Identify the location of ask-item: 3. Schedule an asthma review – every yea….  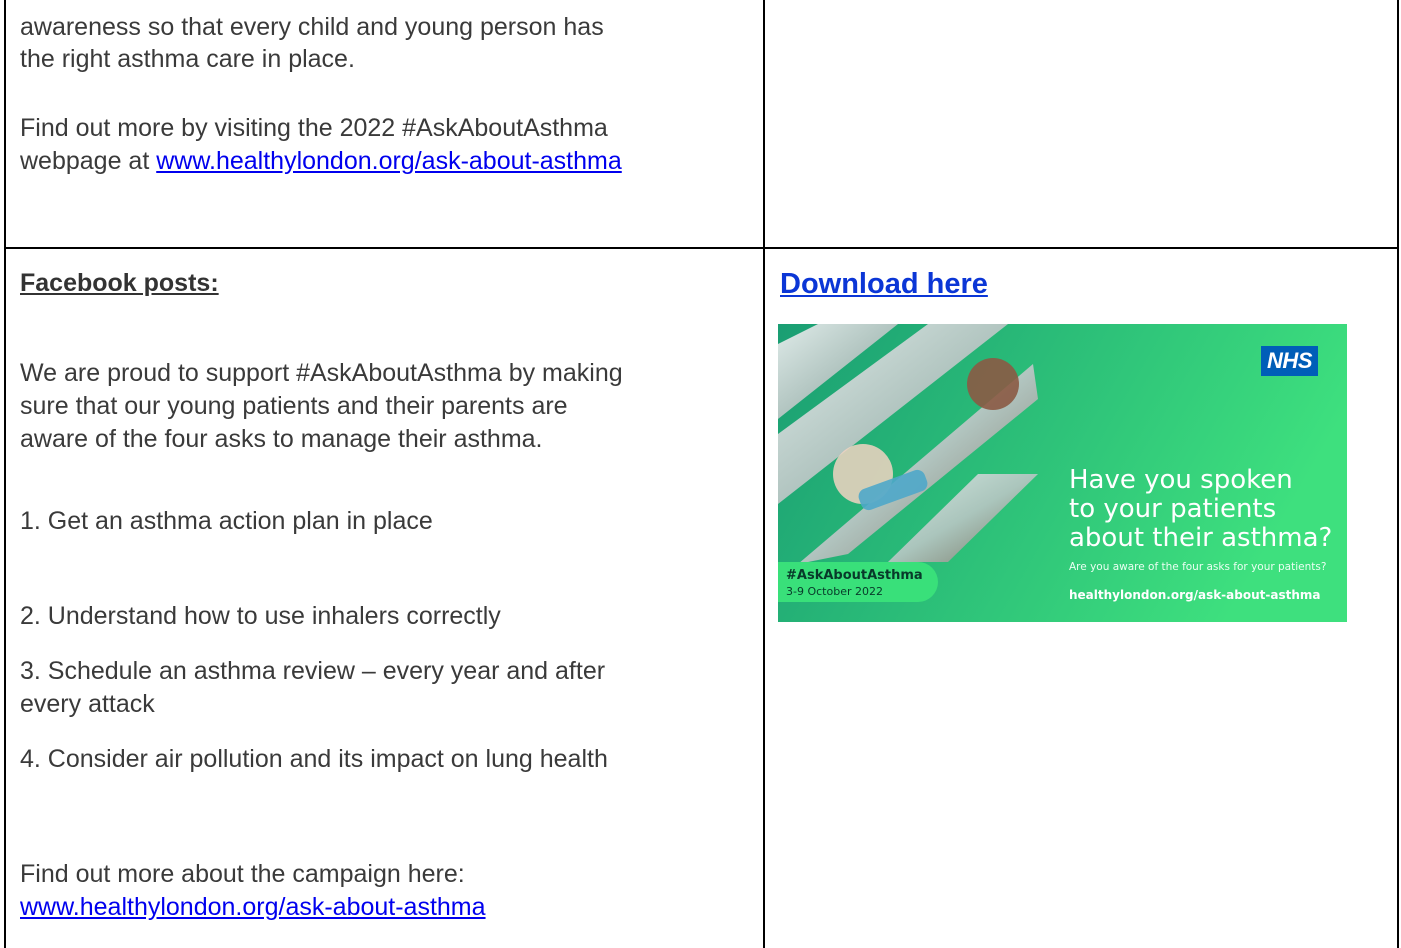
(313, 671).